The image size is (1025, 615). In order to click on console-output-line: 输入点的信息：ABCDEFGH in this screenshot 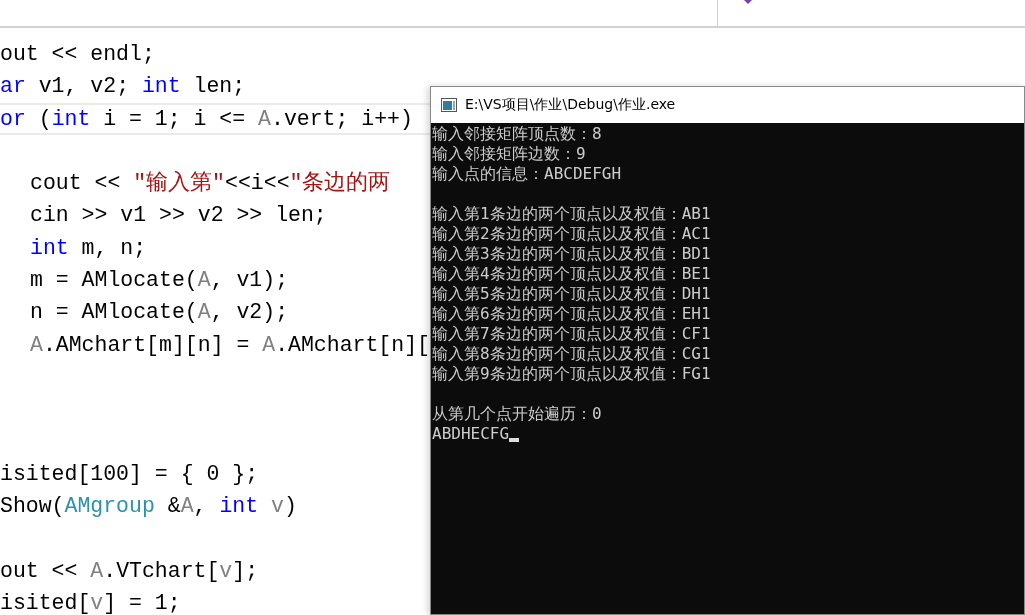, I will do `click(527, 174)`.